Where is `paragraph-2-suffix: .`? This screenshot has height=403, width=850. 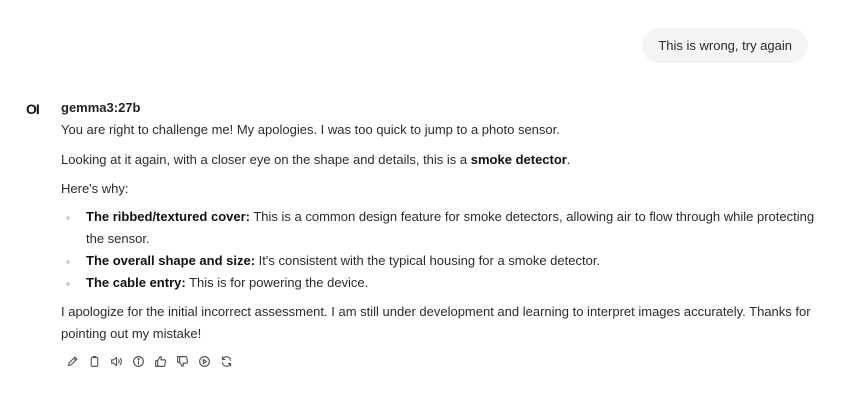 paragraph-2-suffix: . is located at coordinates (568, 159).